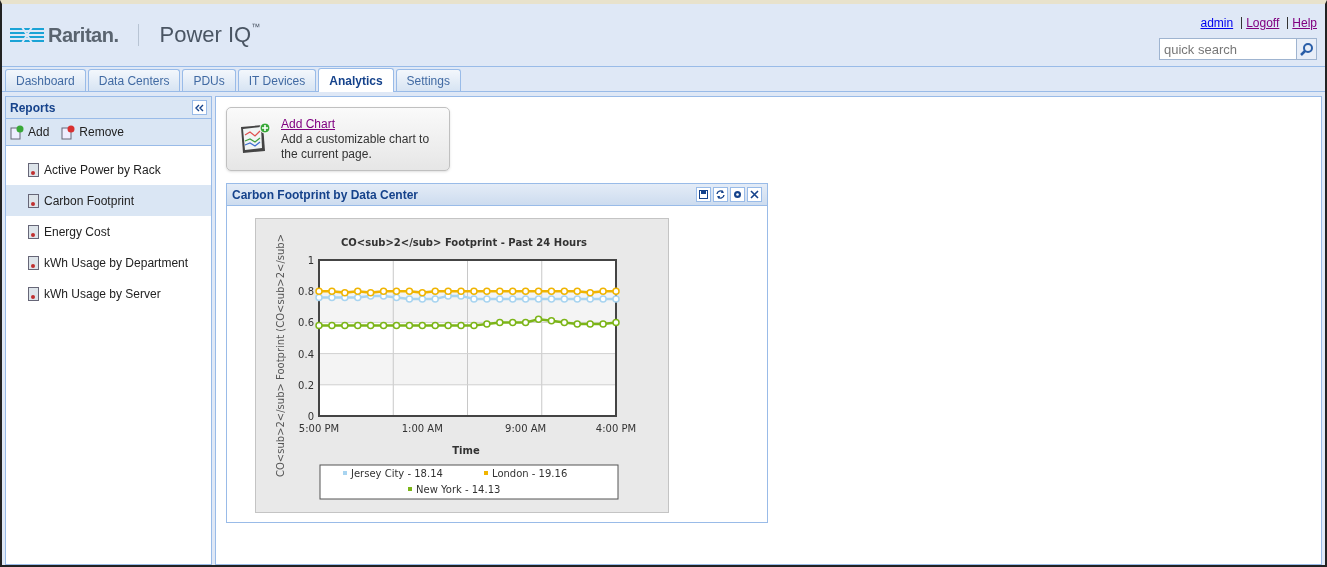 The width and height of the screenshot is (1327, 567). What do you see at coordinates (526, 428) in the screenshot?
I see `axis-tick-label: 9:00 AM` at bounding box center [526, 428].